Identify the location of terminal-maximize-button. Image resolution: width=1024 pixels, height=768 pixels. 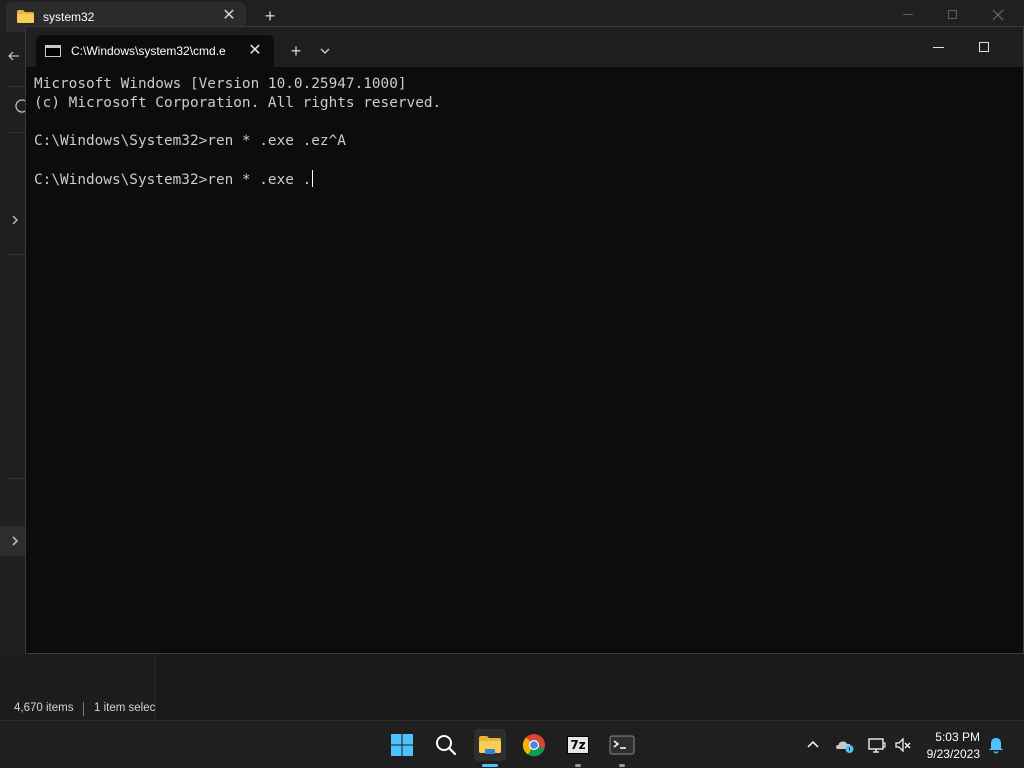
(985, 48).